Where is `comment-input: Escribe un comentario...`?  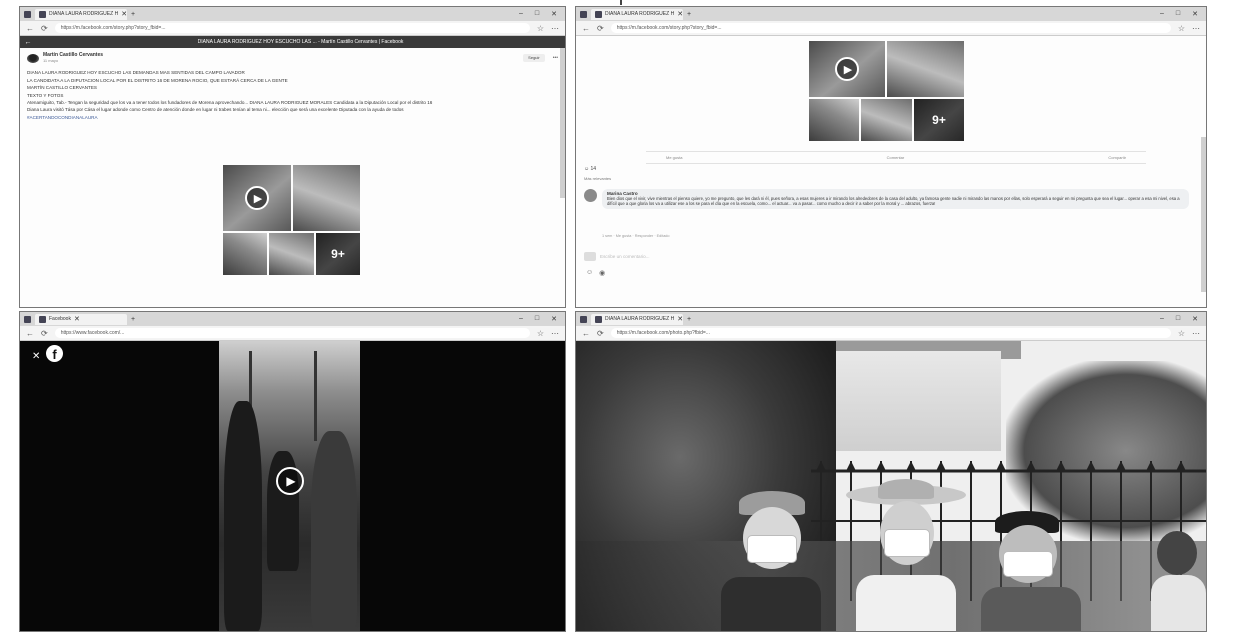
comment-input: Escribe un comentario... is located at coordinates (625, 256).